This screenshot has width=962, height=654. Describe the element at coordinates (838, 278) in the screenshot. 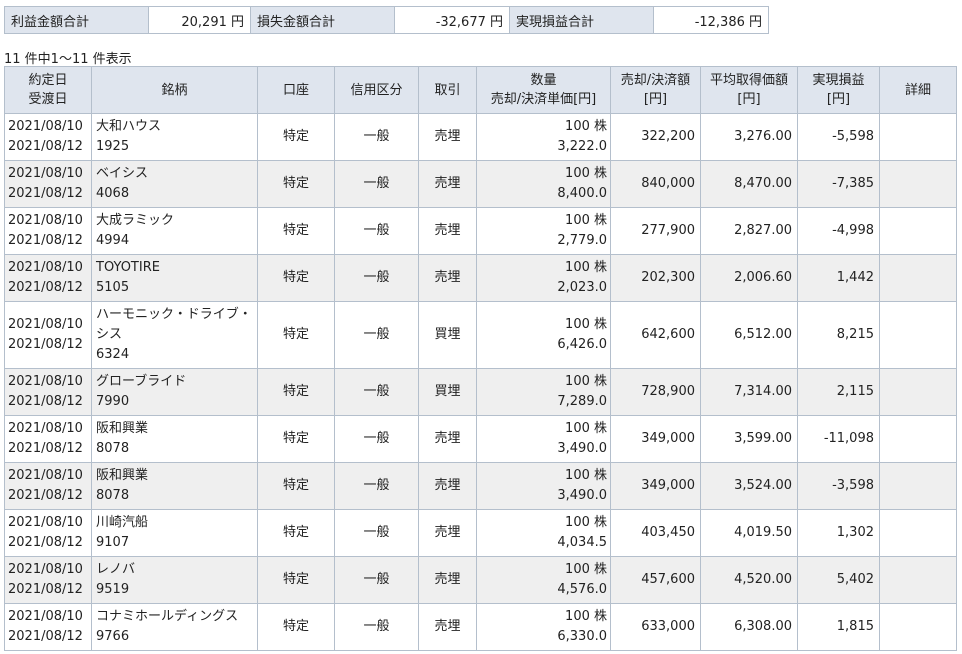

I see `realized-pl-cell: 1,442` at that location.